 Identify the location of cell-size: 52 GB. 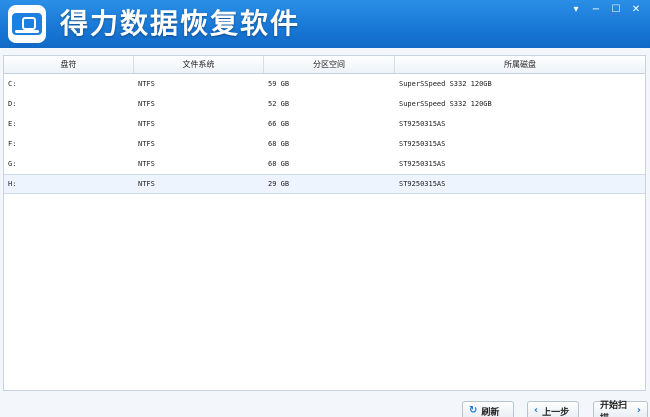
(279, 104).